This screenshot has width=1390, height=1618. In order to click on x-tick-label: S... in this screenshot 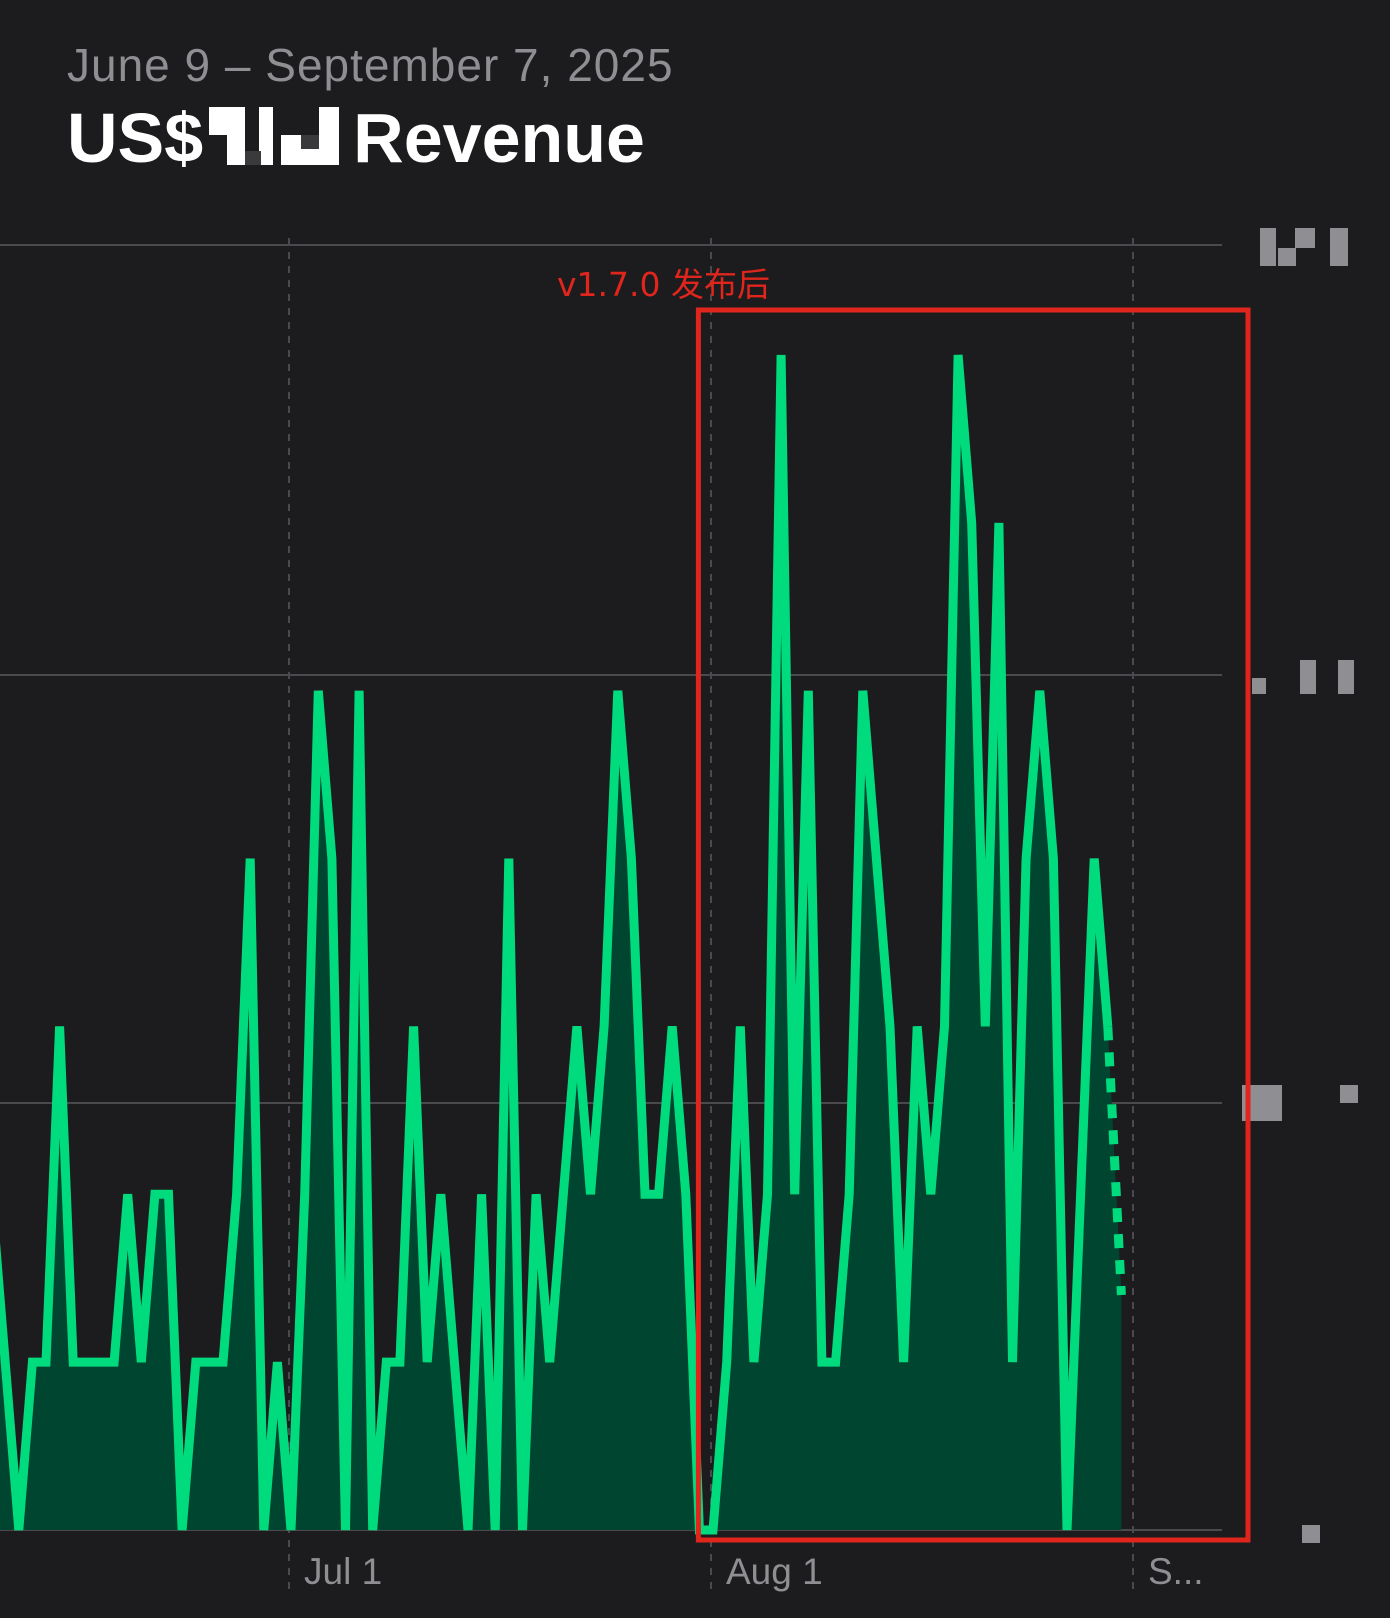, I will do `click(1176, 1571)`.